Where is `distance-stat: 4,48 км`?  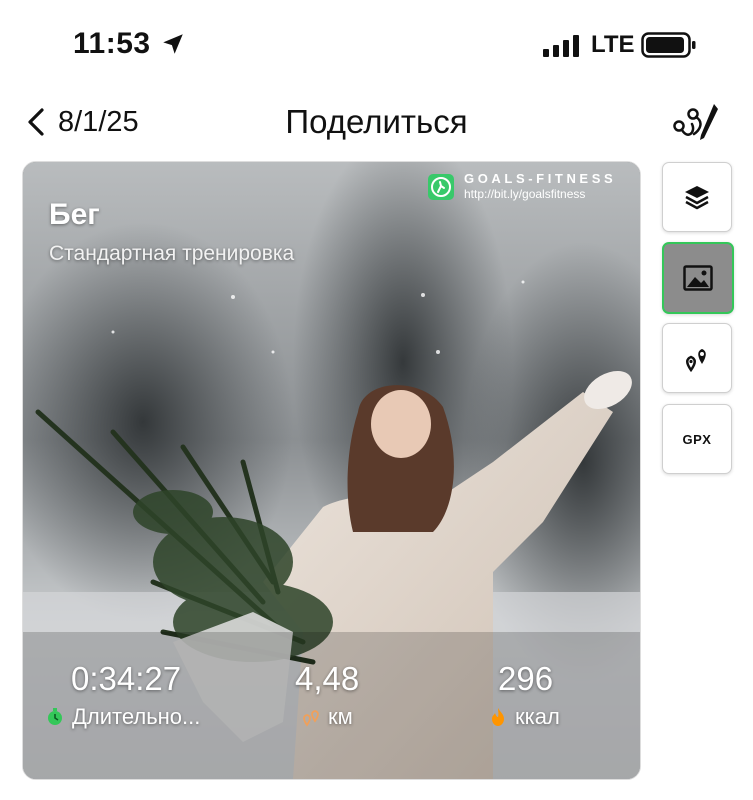
distance-stat: 4,48 км is located at coordinates (327, 695).